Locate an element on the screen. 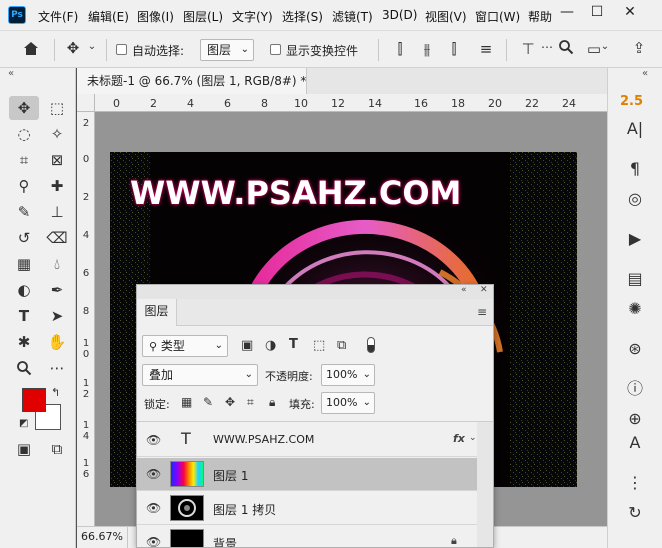 The width and height of the screenshot is (662, 548). minimize-button: — is located at coordinates (567, 13).